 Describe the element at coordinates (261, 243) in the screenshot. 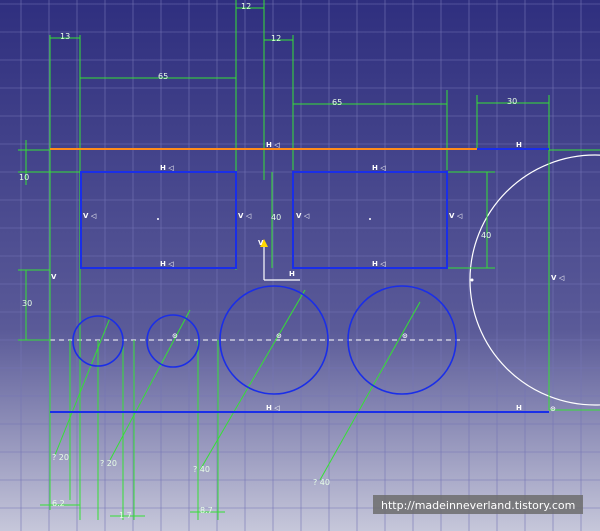

I see `axis-v-label: V` at that location.